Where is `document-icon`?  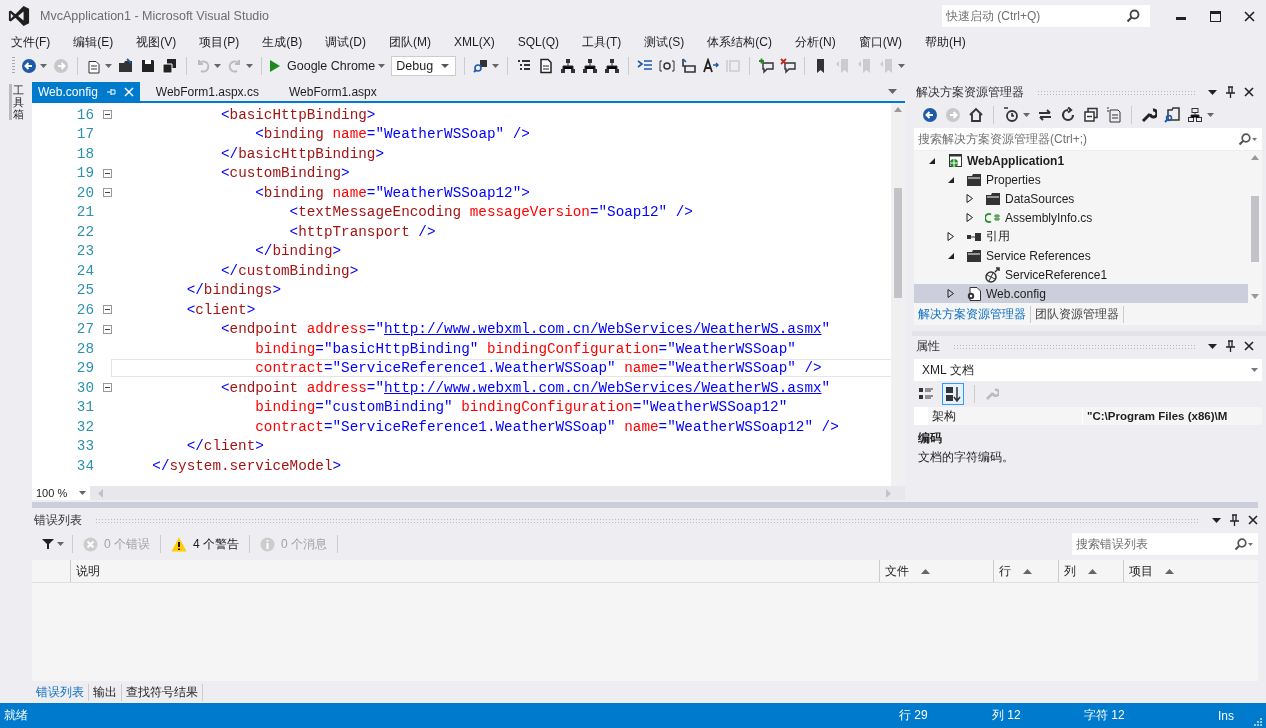 document-icon is located at coordinates (546, 66).